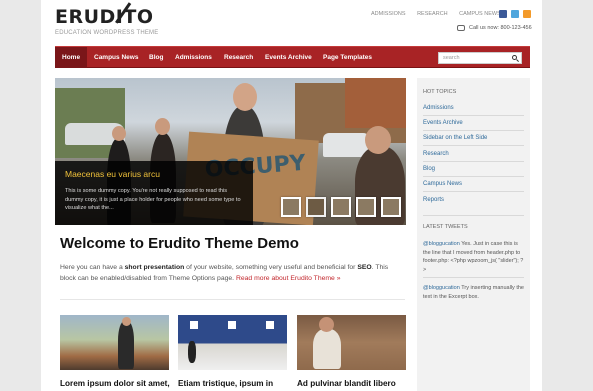  Describe the element at coordinates (527, 14) in the screenshot. I see `rss-icon` at that location.